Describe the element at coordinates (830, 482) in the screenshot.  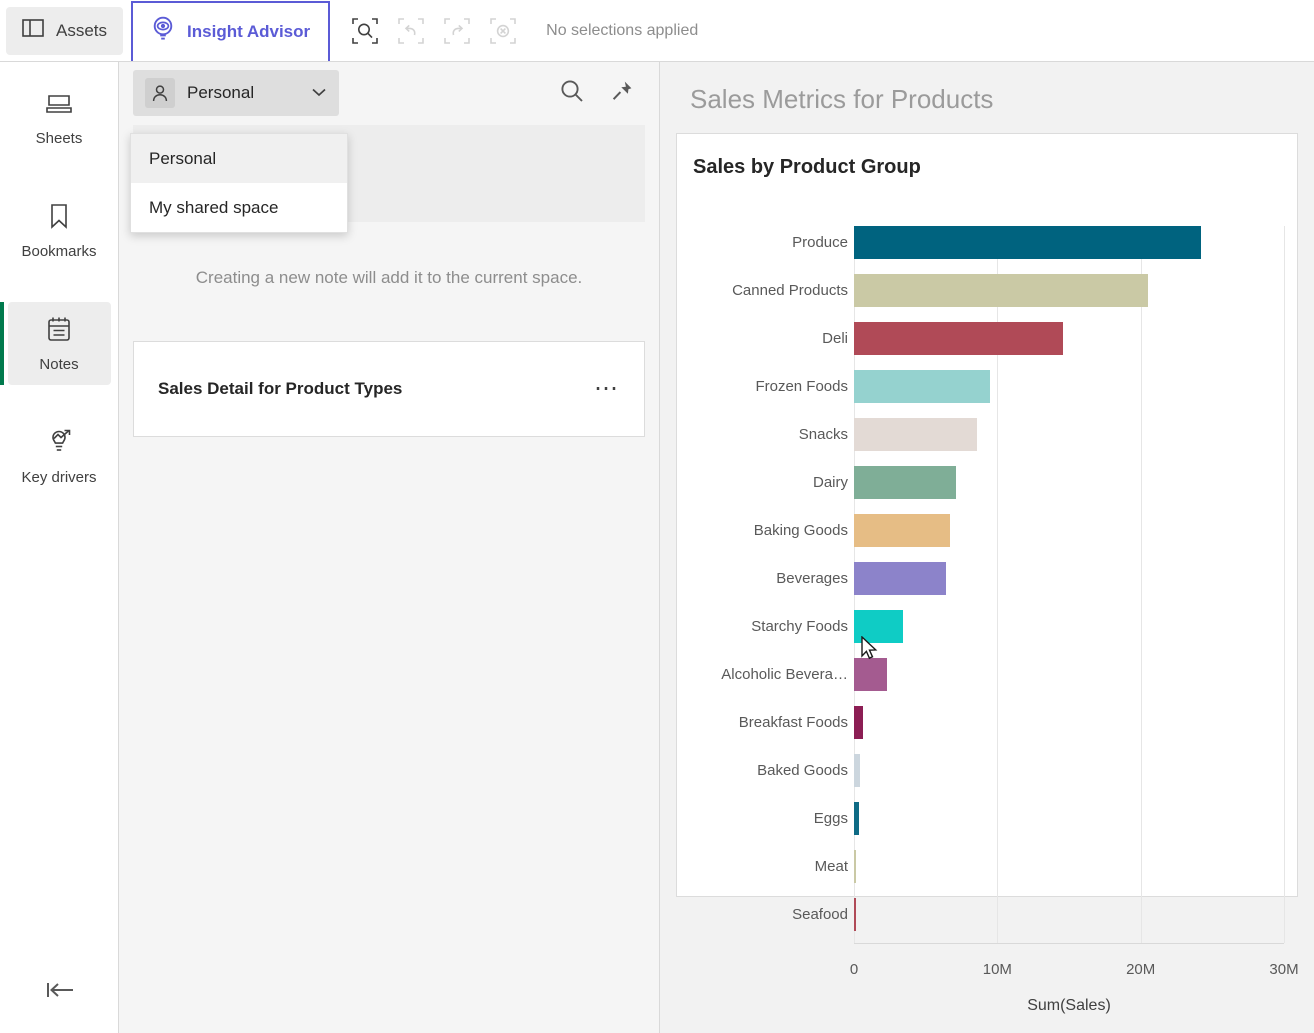
I see `bar-category-label: Dairy` at that location.